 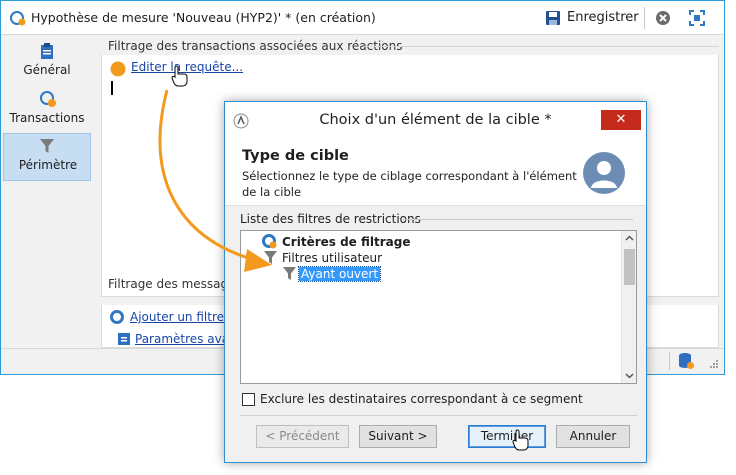 I want to click on tree-item-label: Ayant ouvert, so click(x=339, y=274).